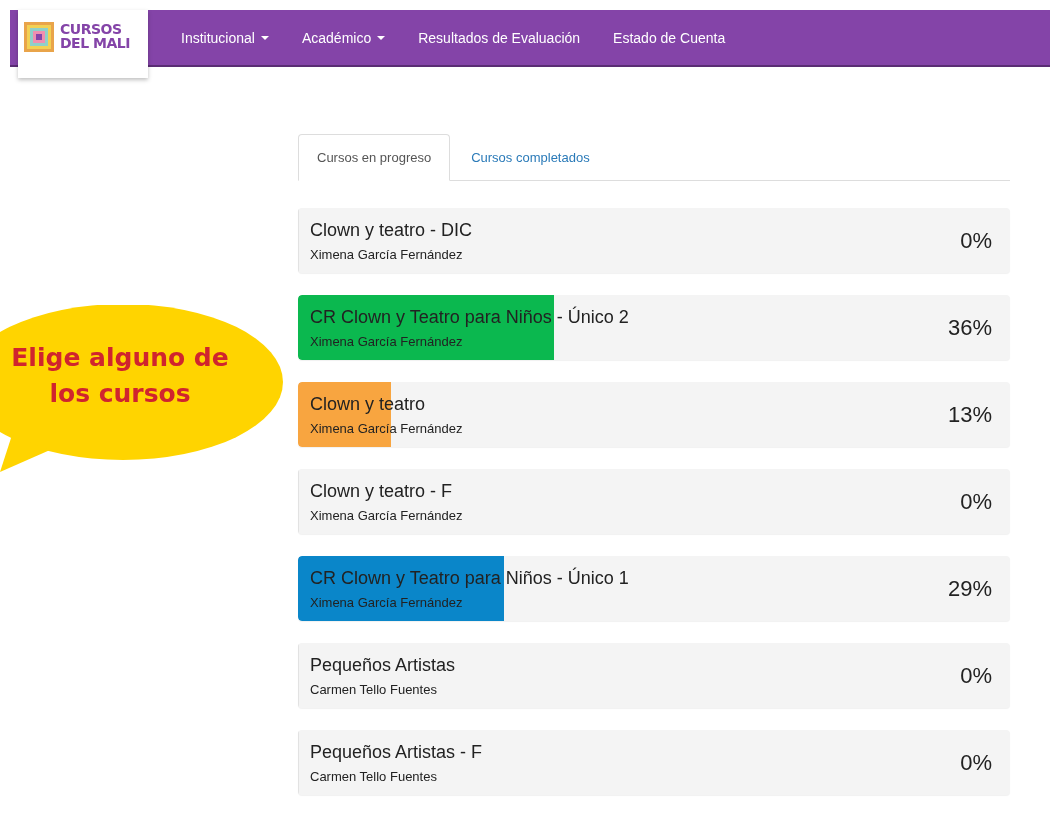  I want to click on nav-dropdown: Académico, so click(343, 37).